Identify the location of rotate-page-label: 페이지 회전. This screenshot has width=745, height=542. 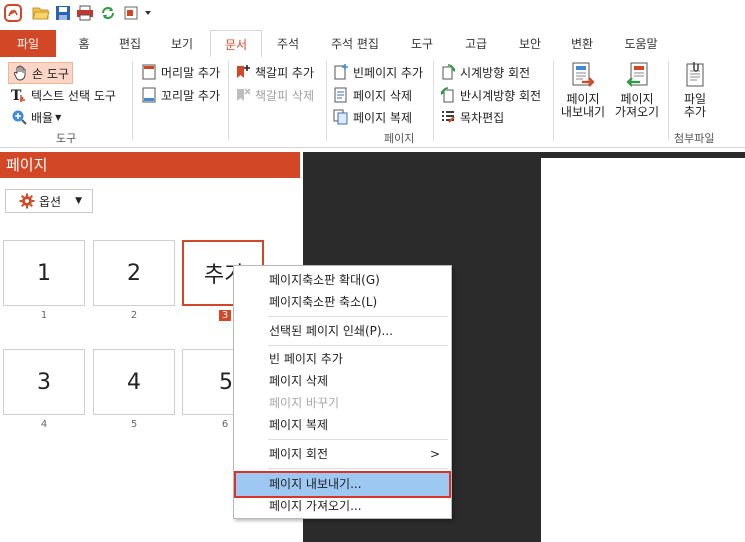
(299, 454).